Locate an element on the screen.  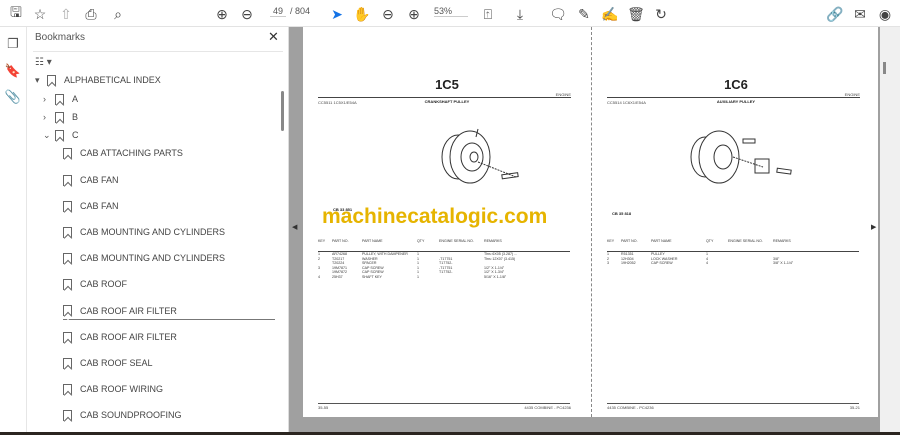
email-icon: ✉ is located at coordinates (860, 14).